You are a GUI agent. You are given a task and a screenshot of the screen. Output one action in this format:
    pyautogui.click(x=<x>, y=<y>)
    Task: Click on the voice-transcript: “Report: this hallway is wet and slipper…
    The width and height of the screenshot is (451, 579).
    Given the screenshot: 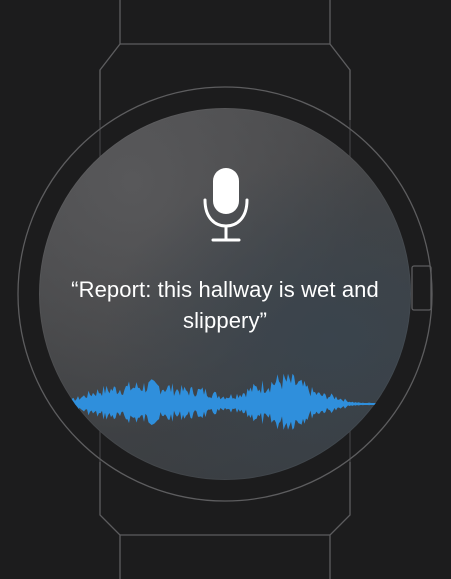 What is the action you would take?
    pyautogui.click(x=225, y=305)
    